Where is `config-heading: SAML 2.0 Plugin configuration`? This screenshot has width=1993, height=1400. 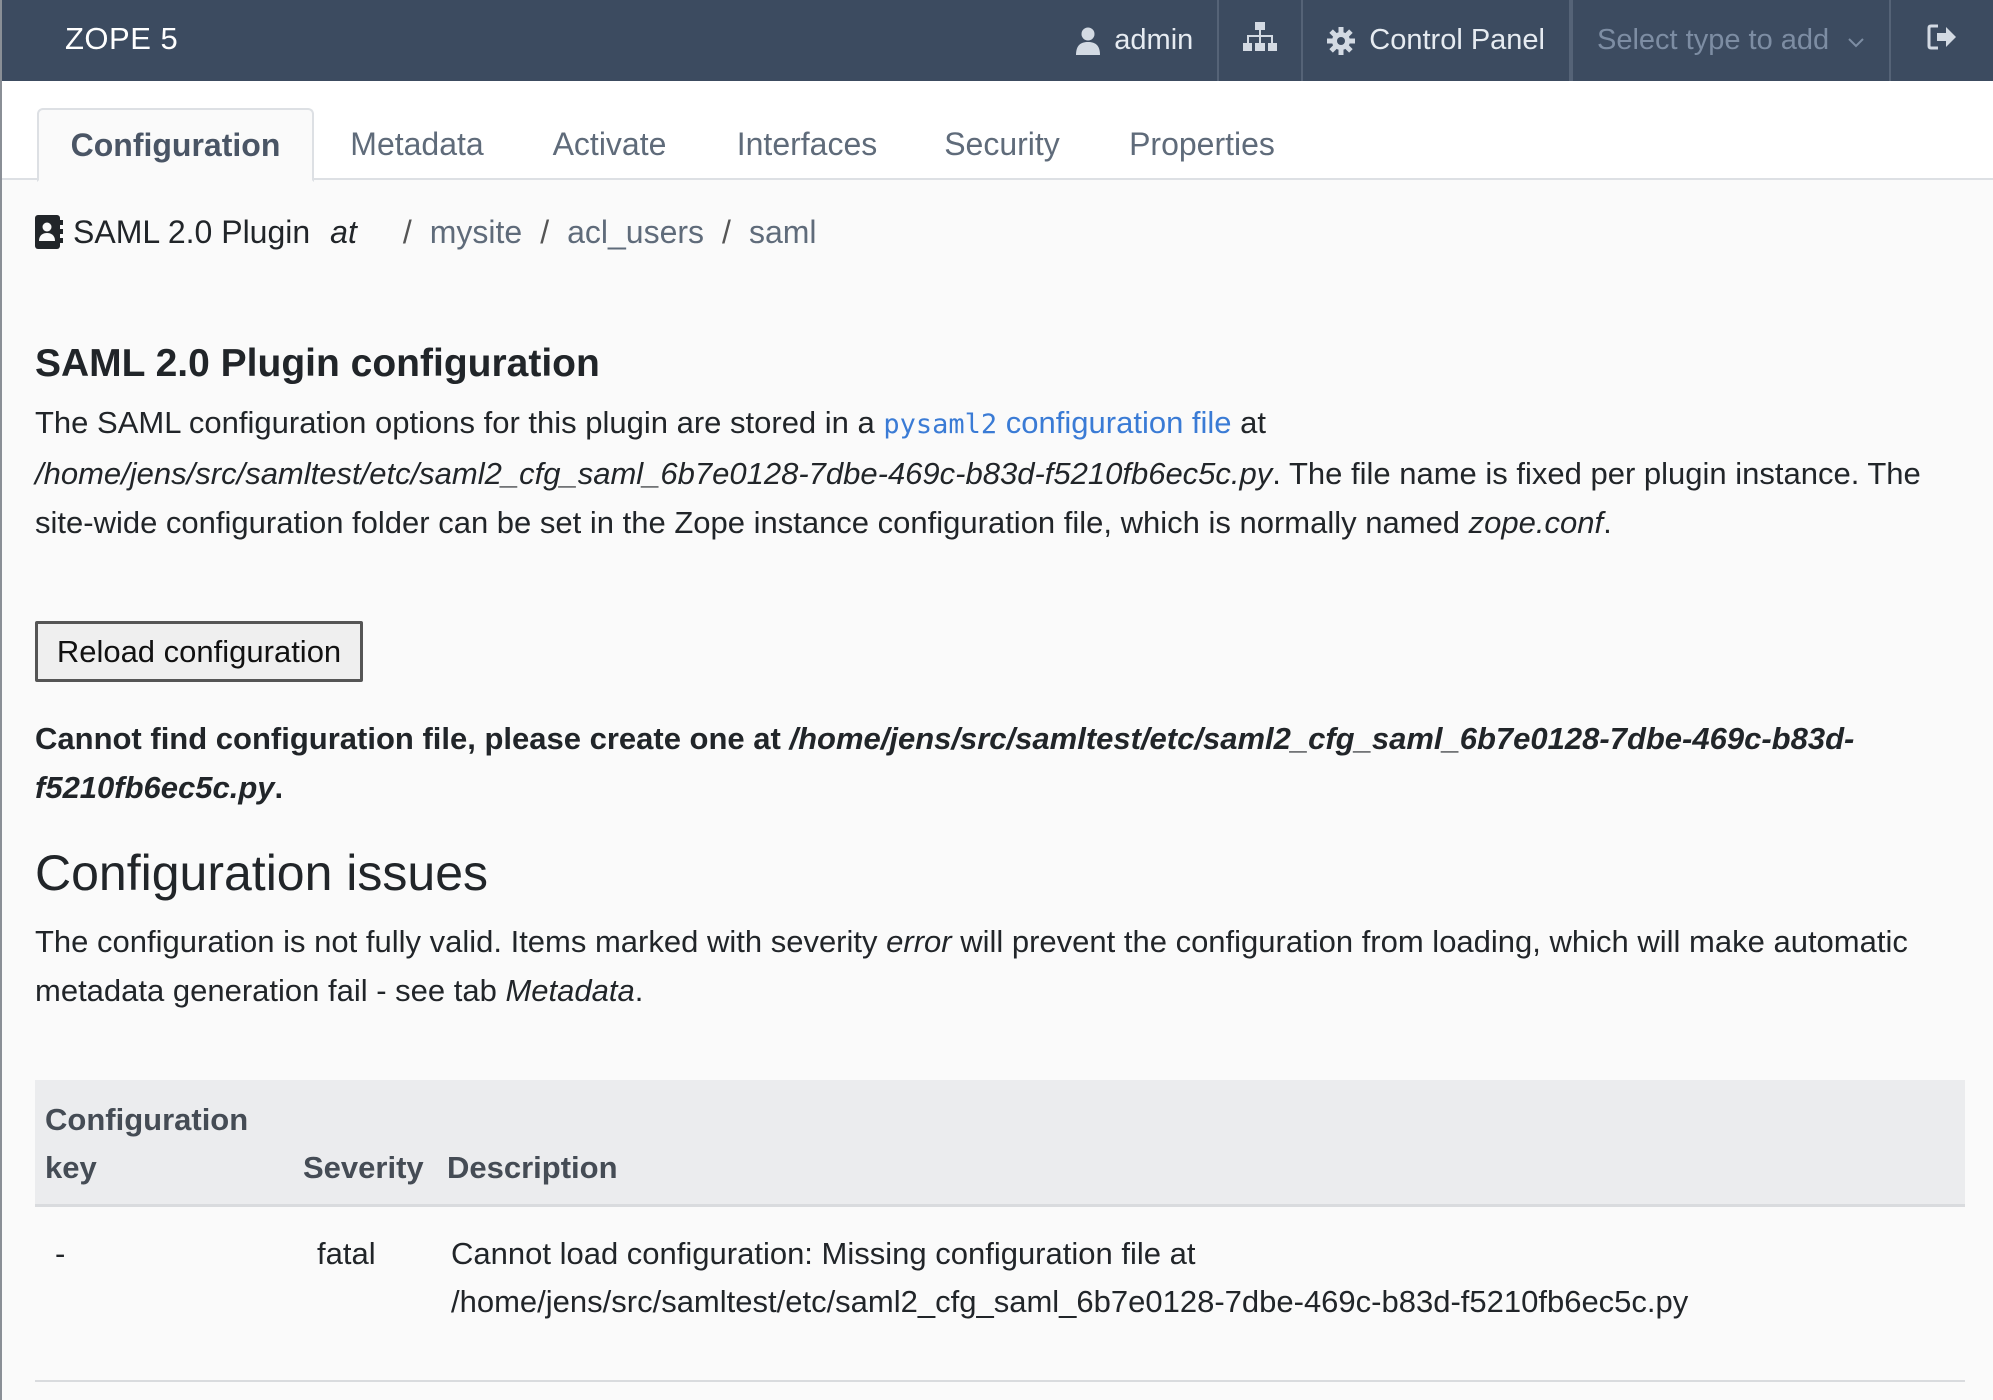
config-heading: SAML 2.0 Plugin configuration is located at coordinates (317, 363).